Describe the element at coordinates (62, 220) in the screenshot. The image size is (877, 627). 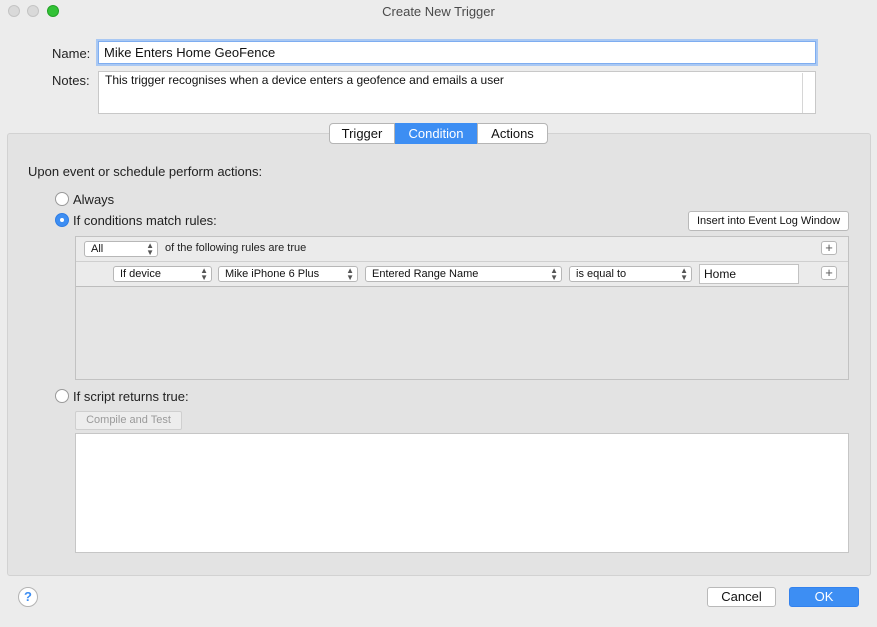
I see `radio-conditions-match` at that location.